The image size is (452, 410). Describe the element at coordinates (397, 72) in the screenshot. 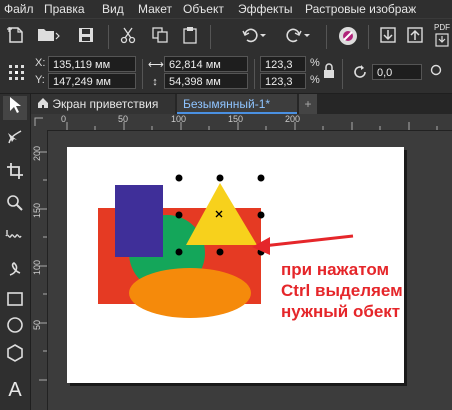

I see `rotation-angle-field: 0,0` at that location.